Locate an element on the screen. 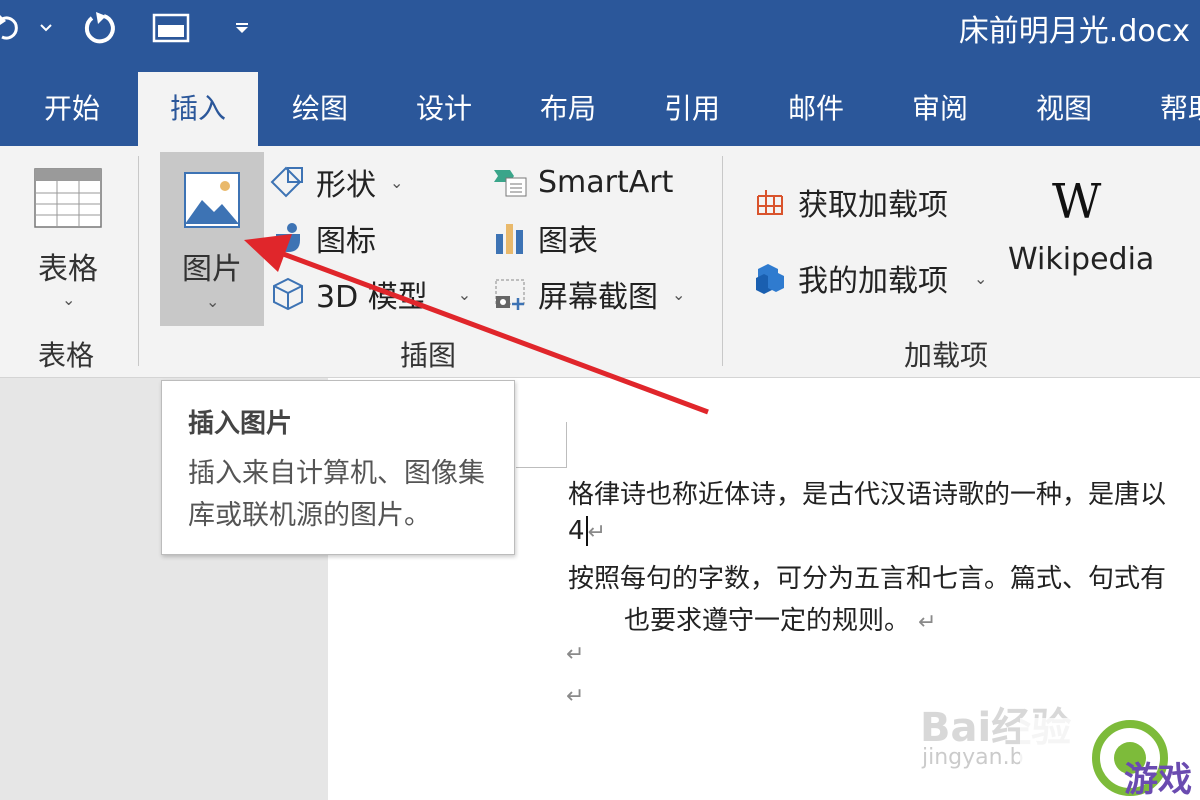  annotation-arrow is located at coordinates (476, 324).